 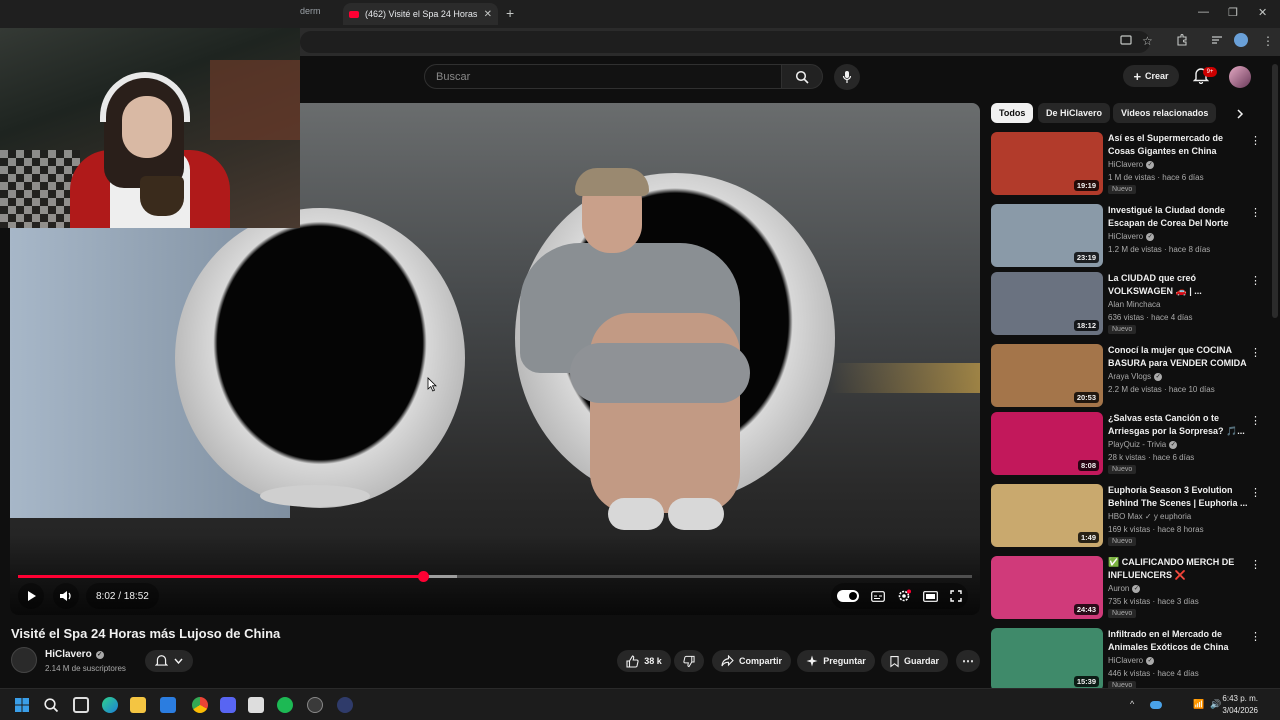 I want to click on autoplay-toggle, so click(x=848, y=596).